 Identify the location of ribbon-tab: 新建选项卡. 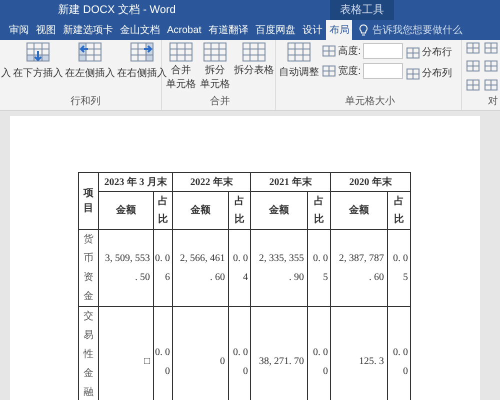
(88, 30).